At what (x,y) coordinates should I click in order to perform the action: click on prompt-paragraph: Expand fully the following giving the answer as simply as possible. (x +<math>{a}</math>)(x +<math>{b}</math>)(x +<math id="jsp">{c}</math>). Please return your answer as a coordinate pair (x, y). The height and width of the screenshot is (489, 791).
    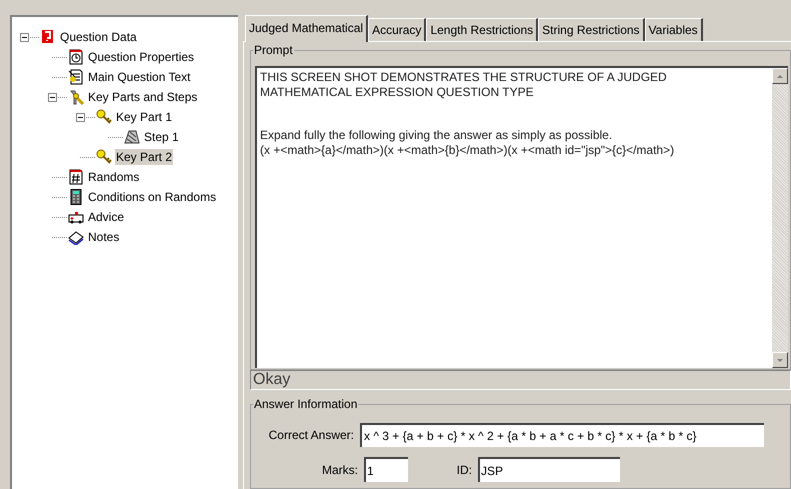
    Looking at the image, I should click on (468, 143).